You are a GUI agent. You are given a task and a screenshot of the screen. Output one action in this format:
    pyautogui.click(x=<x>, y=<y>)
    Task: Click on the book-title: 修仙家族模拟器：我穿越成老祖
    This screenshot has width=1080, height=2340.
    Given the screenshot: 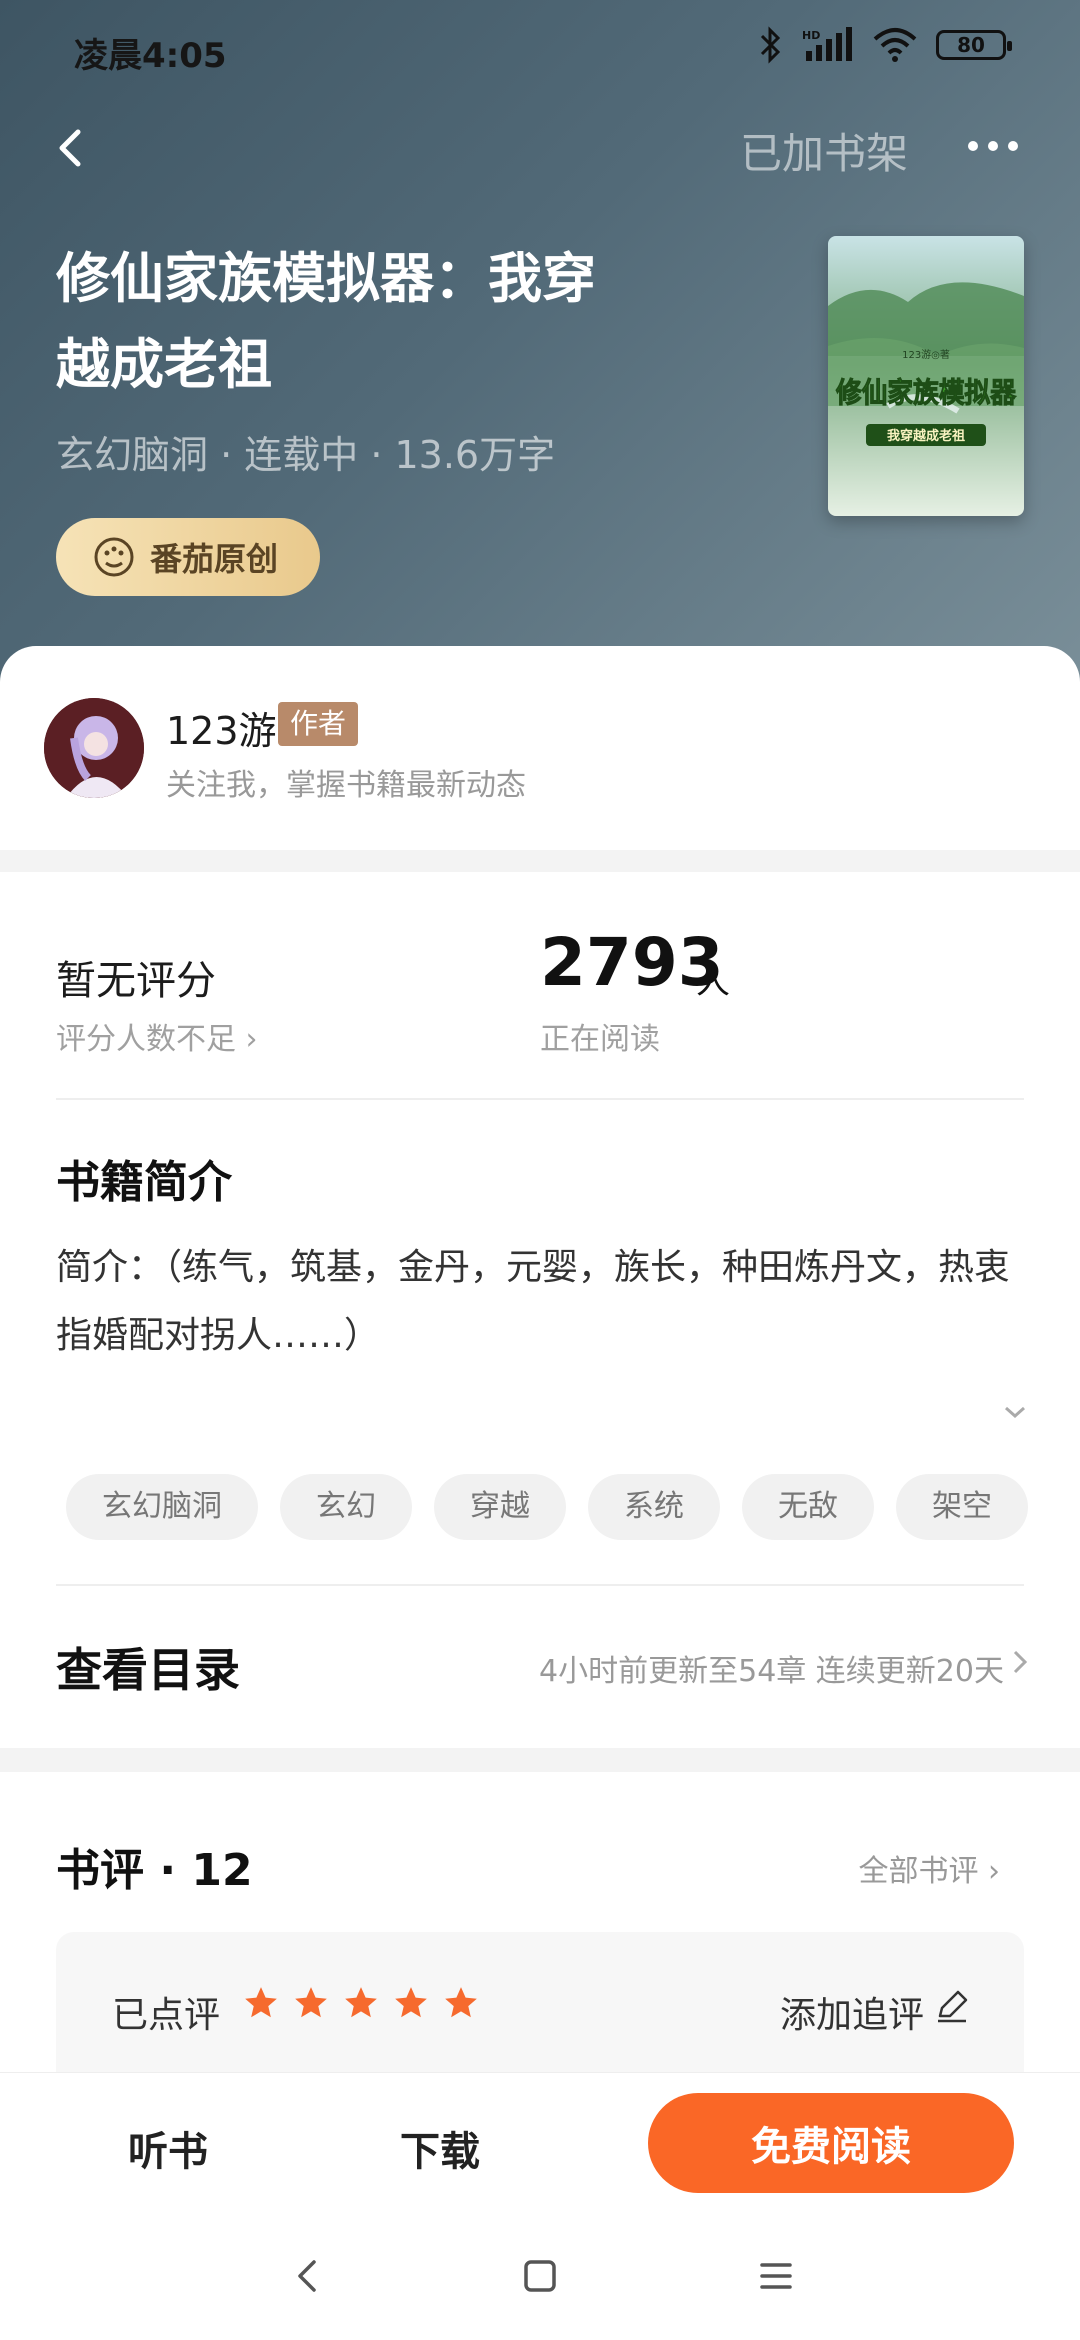 What is the action you would take?
    pyautogui.click(x=326, y=321)
    